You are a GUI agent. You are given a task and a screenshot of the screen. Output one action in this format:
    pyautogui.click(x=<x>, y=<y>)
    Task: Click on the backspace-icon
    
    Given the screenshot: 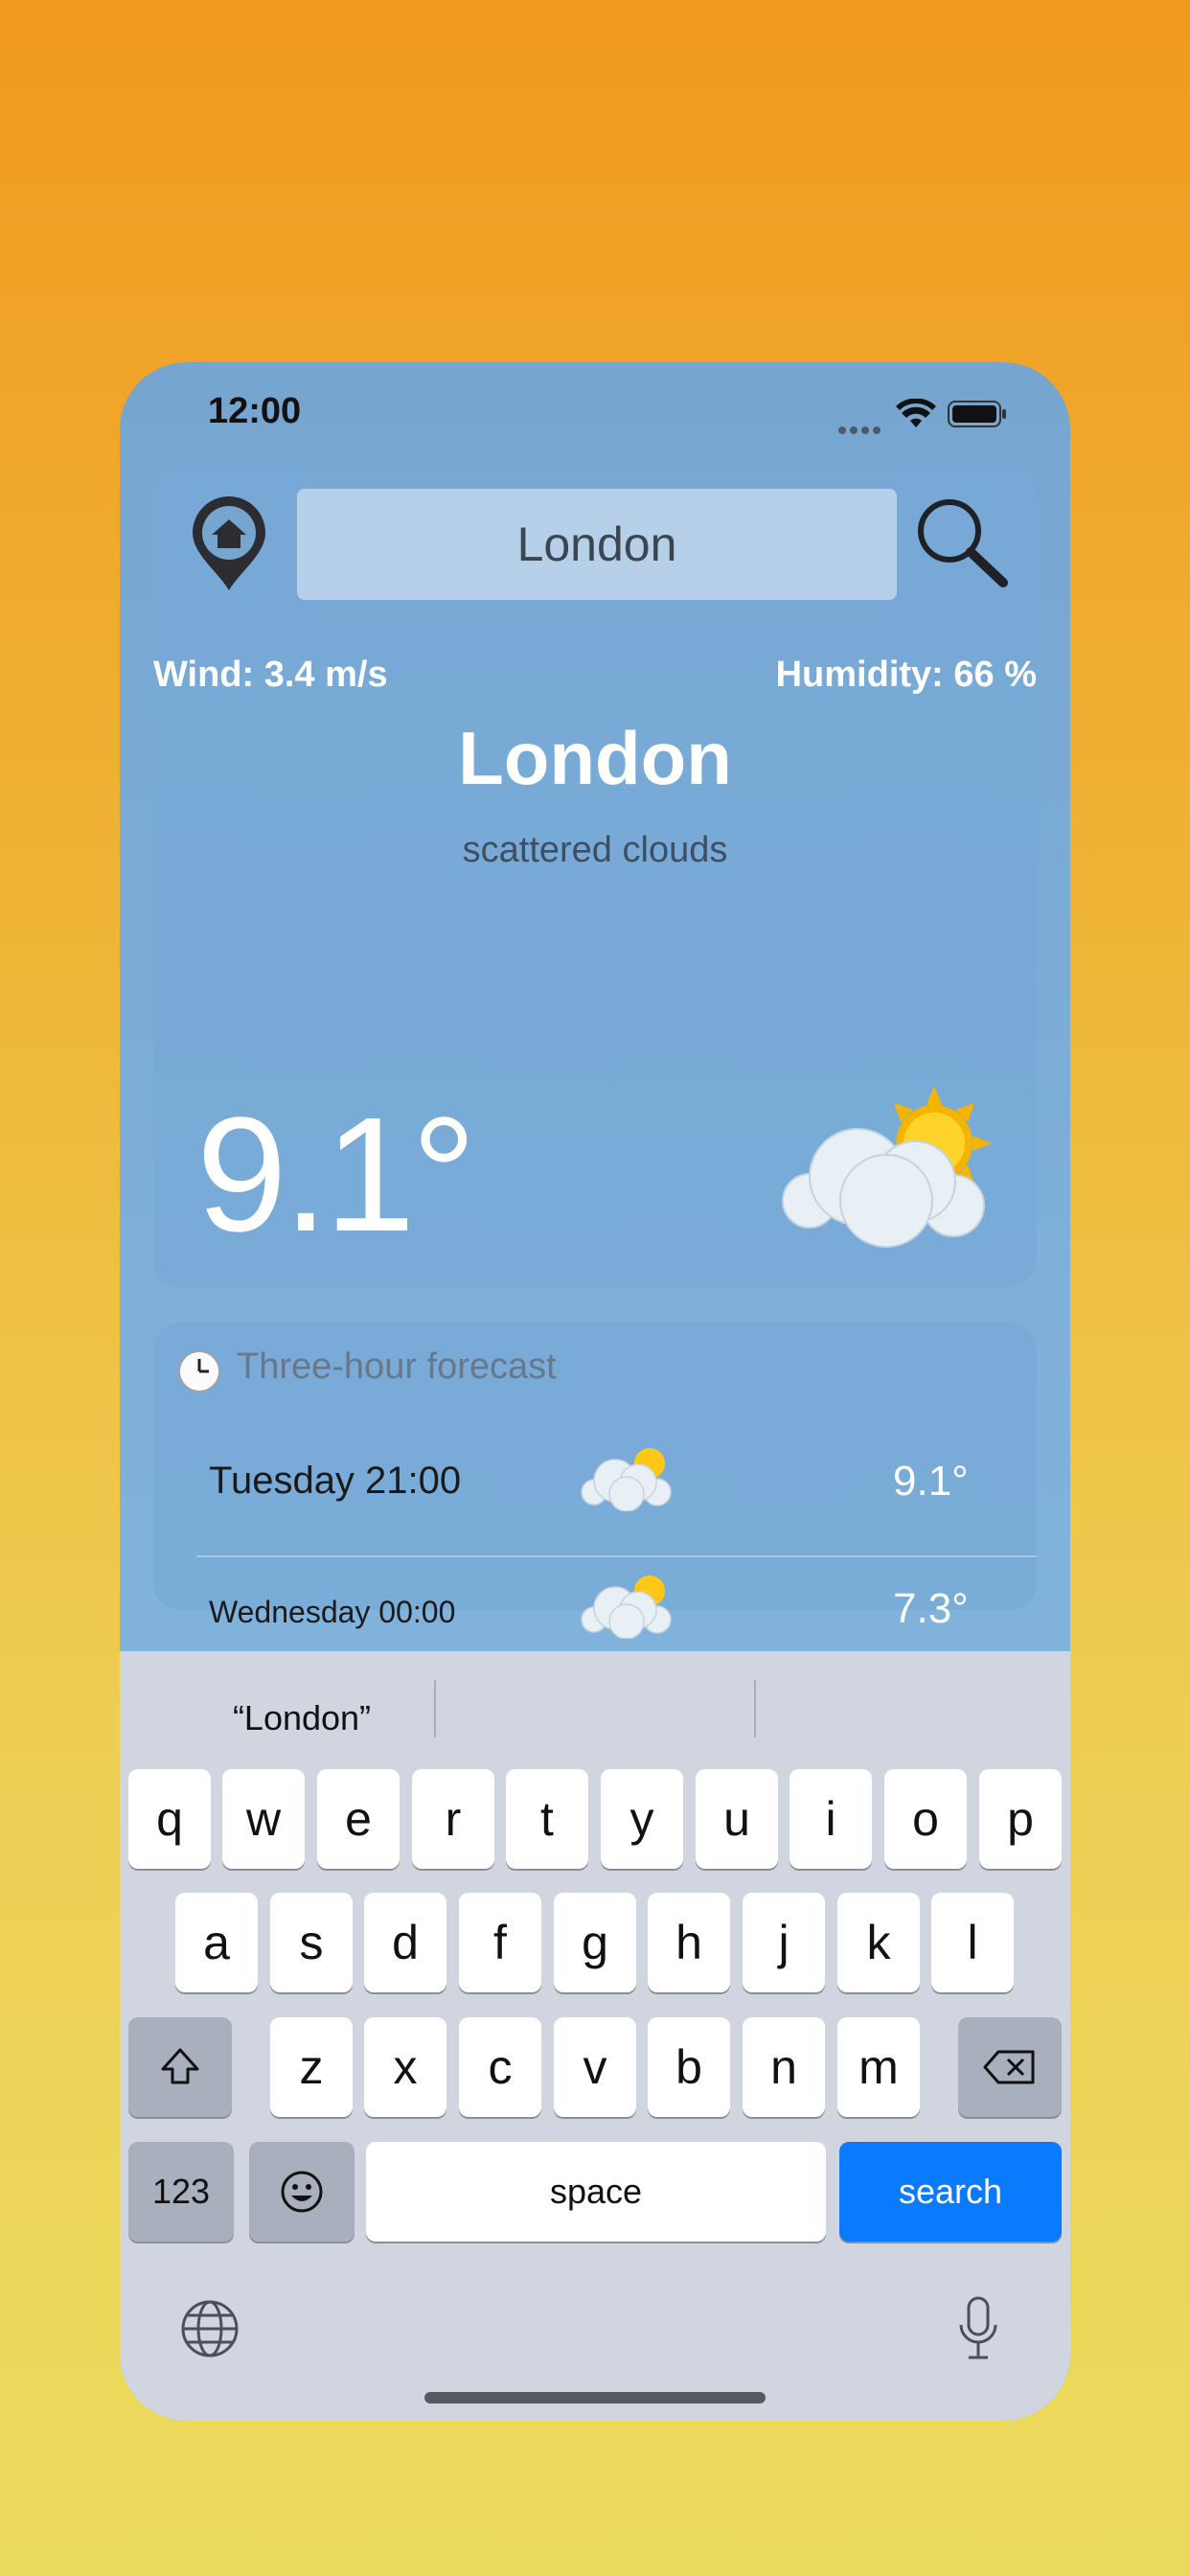 What is the action you would take?
    pyautogui.click(x=1009, y=2067)
    